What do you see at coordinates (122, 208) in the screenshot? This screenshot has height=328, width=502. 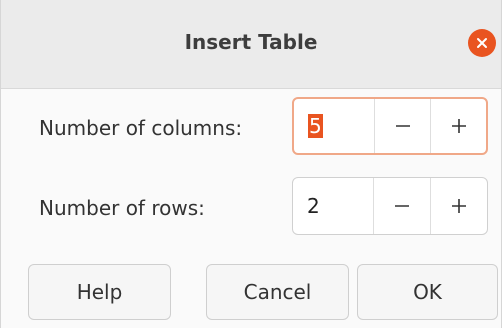 I see `rows-label: Number of rows:` at bounding box center [122, 208].